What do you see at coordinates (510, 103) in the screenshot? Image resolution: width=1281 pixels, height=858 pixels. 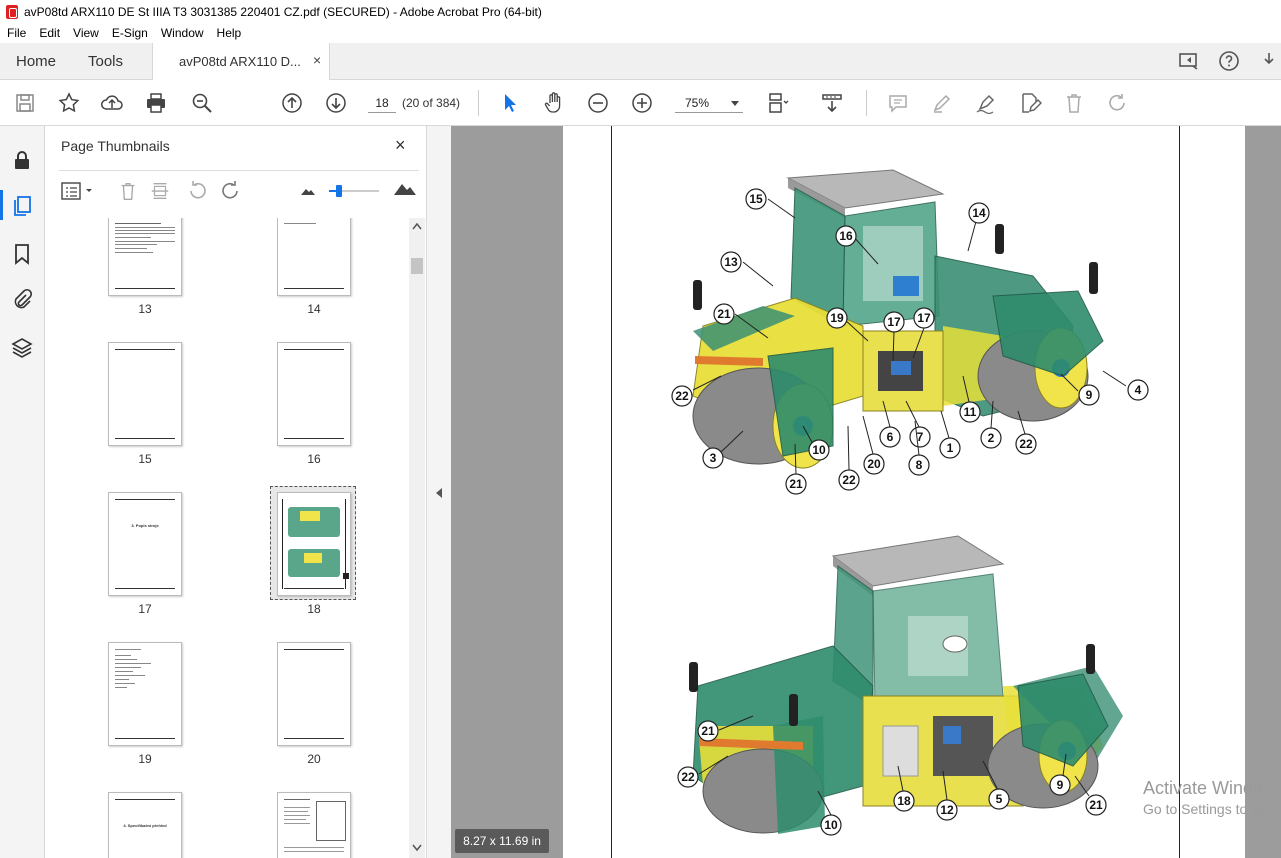 I see `select-cursor-icon` at bounding box center [510, 103].